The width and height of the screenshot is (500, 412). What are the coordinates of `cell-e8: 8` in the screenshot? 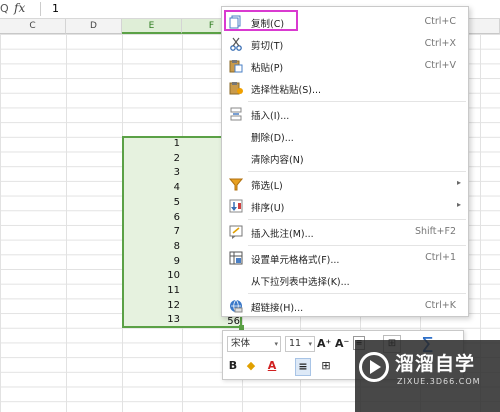 It's located at (151, 246).